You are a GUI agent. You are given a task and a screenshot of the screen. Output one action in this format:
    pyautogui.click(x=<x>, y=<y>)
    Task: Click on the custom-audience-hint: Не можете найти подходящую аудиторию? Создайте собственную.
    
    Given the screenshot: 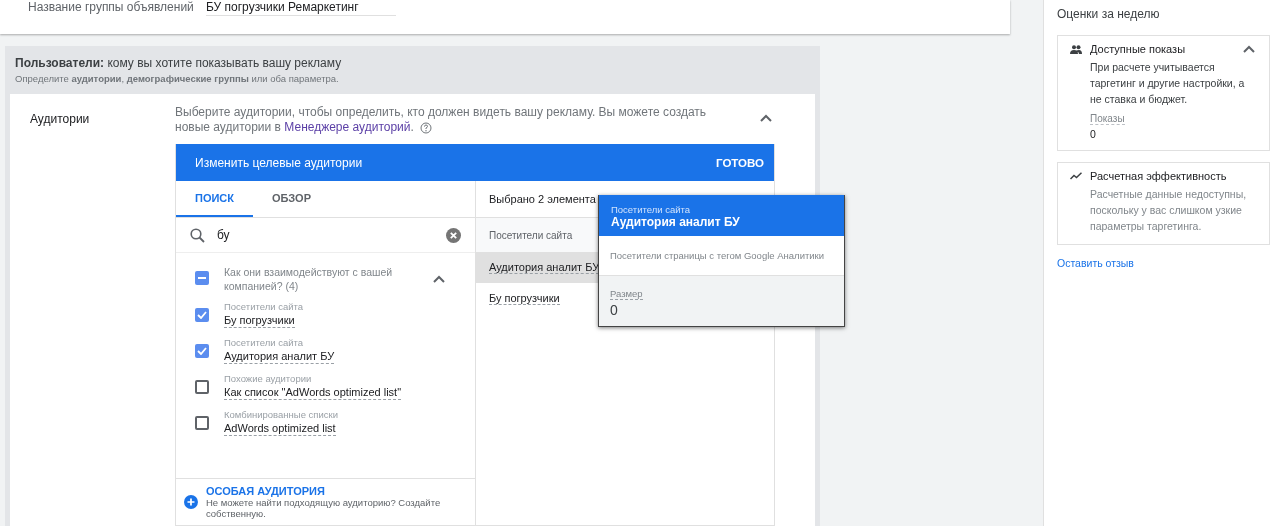 What is the action you would take?
    pyautogui.click(x=323, y=508)
    